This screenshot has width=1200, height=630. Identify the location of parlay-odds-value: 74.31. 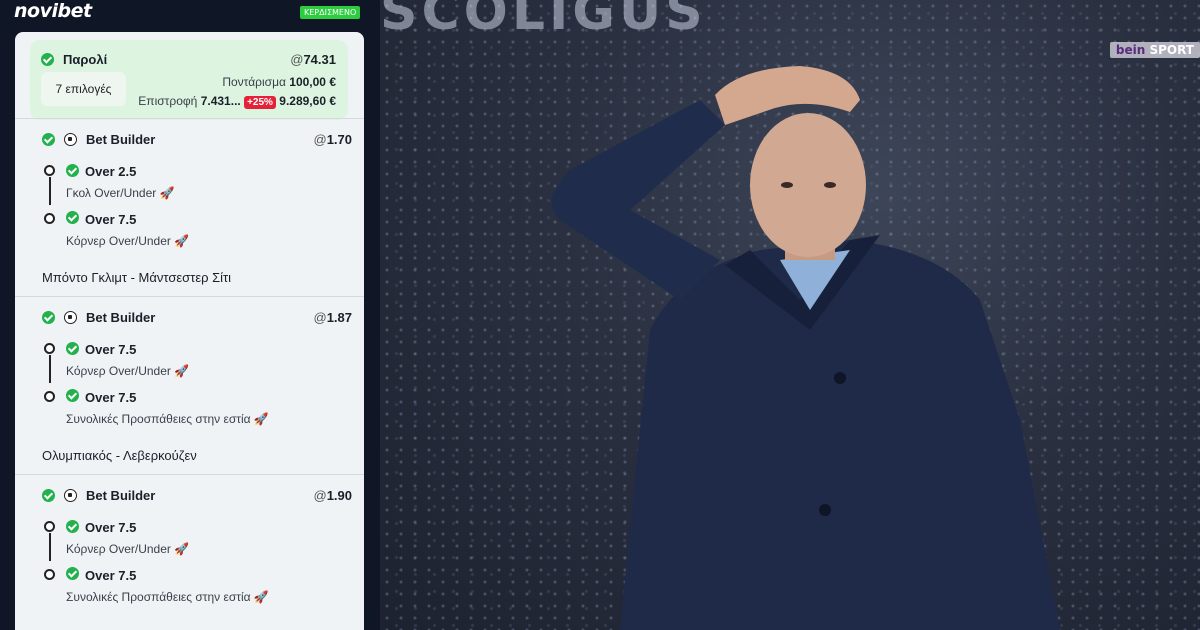
(319, 59).